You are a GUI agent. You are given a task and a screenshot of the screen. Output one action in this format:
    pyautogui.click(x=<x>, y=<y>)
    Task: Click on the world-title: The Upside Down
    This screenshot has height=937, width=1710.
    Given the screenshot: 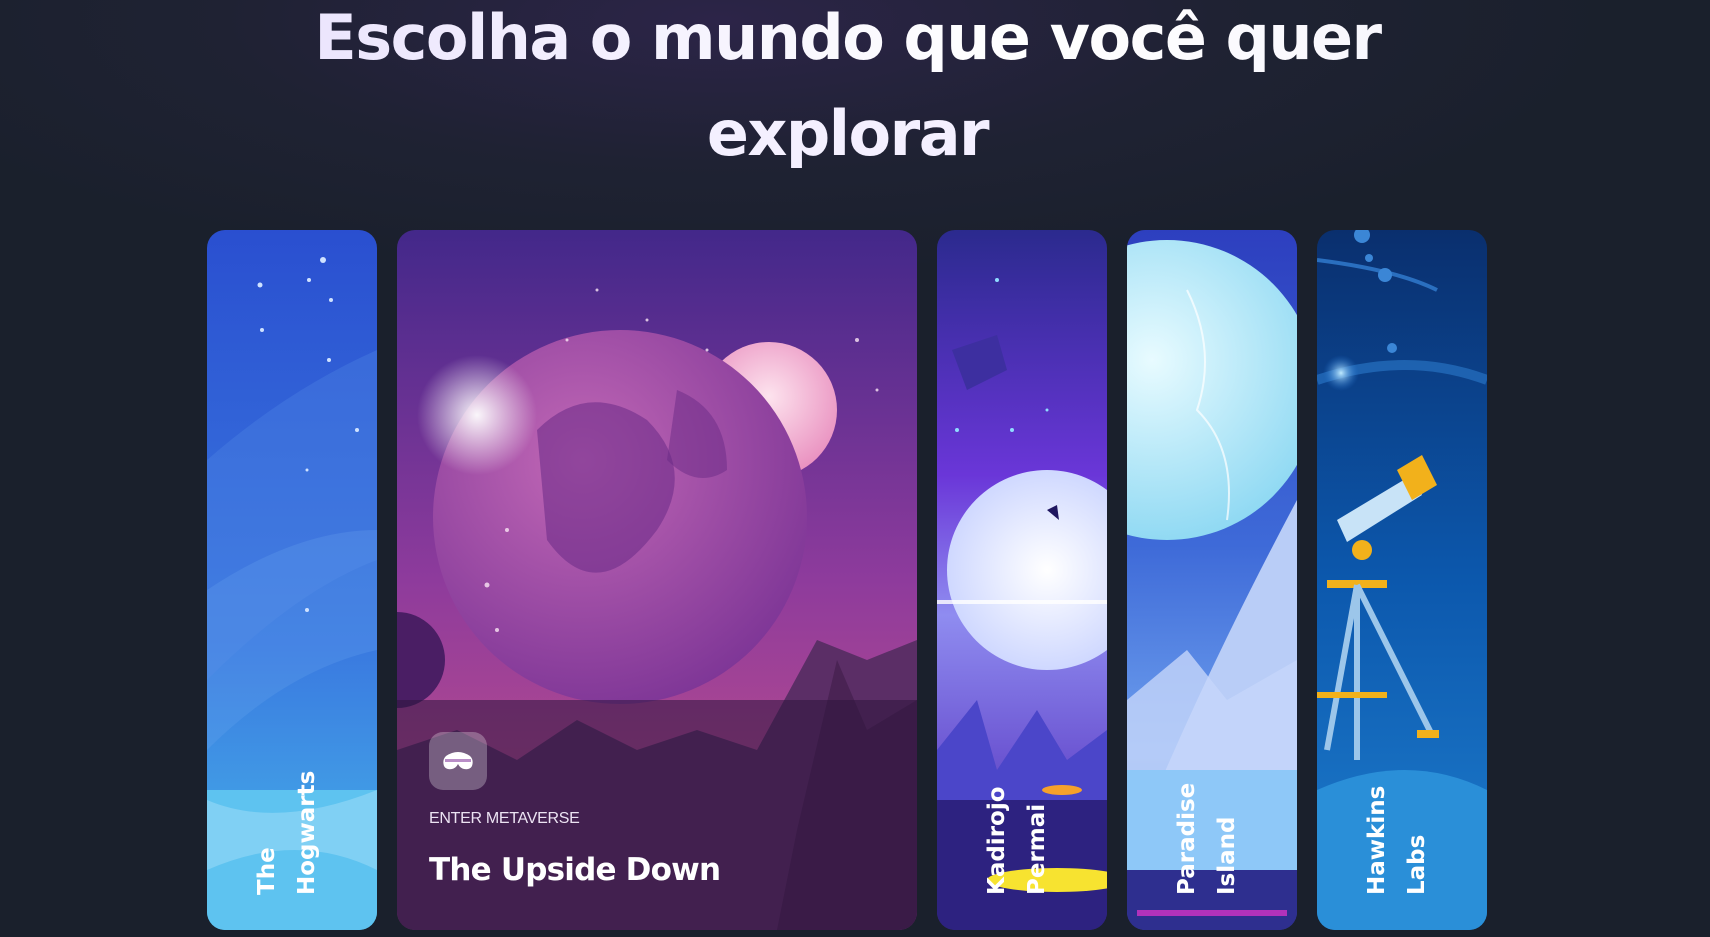 What is the action you would take?
    pyautogui.click(x=575, y=870)
    